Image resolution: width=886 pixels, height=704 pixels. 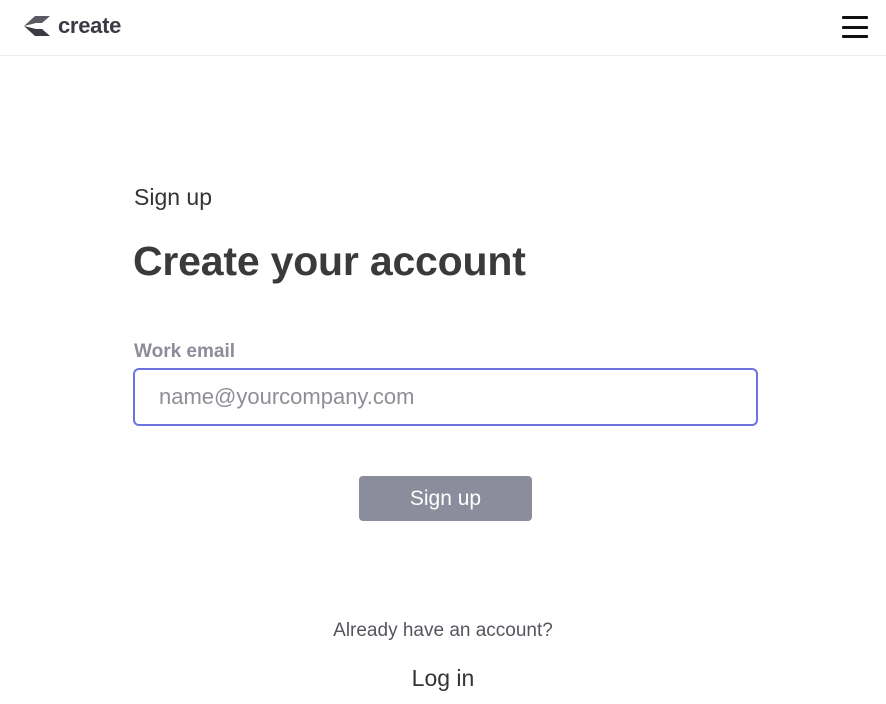 I want to click on brand-logo: create, so click(x=71, y=26).